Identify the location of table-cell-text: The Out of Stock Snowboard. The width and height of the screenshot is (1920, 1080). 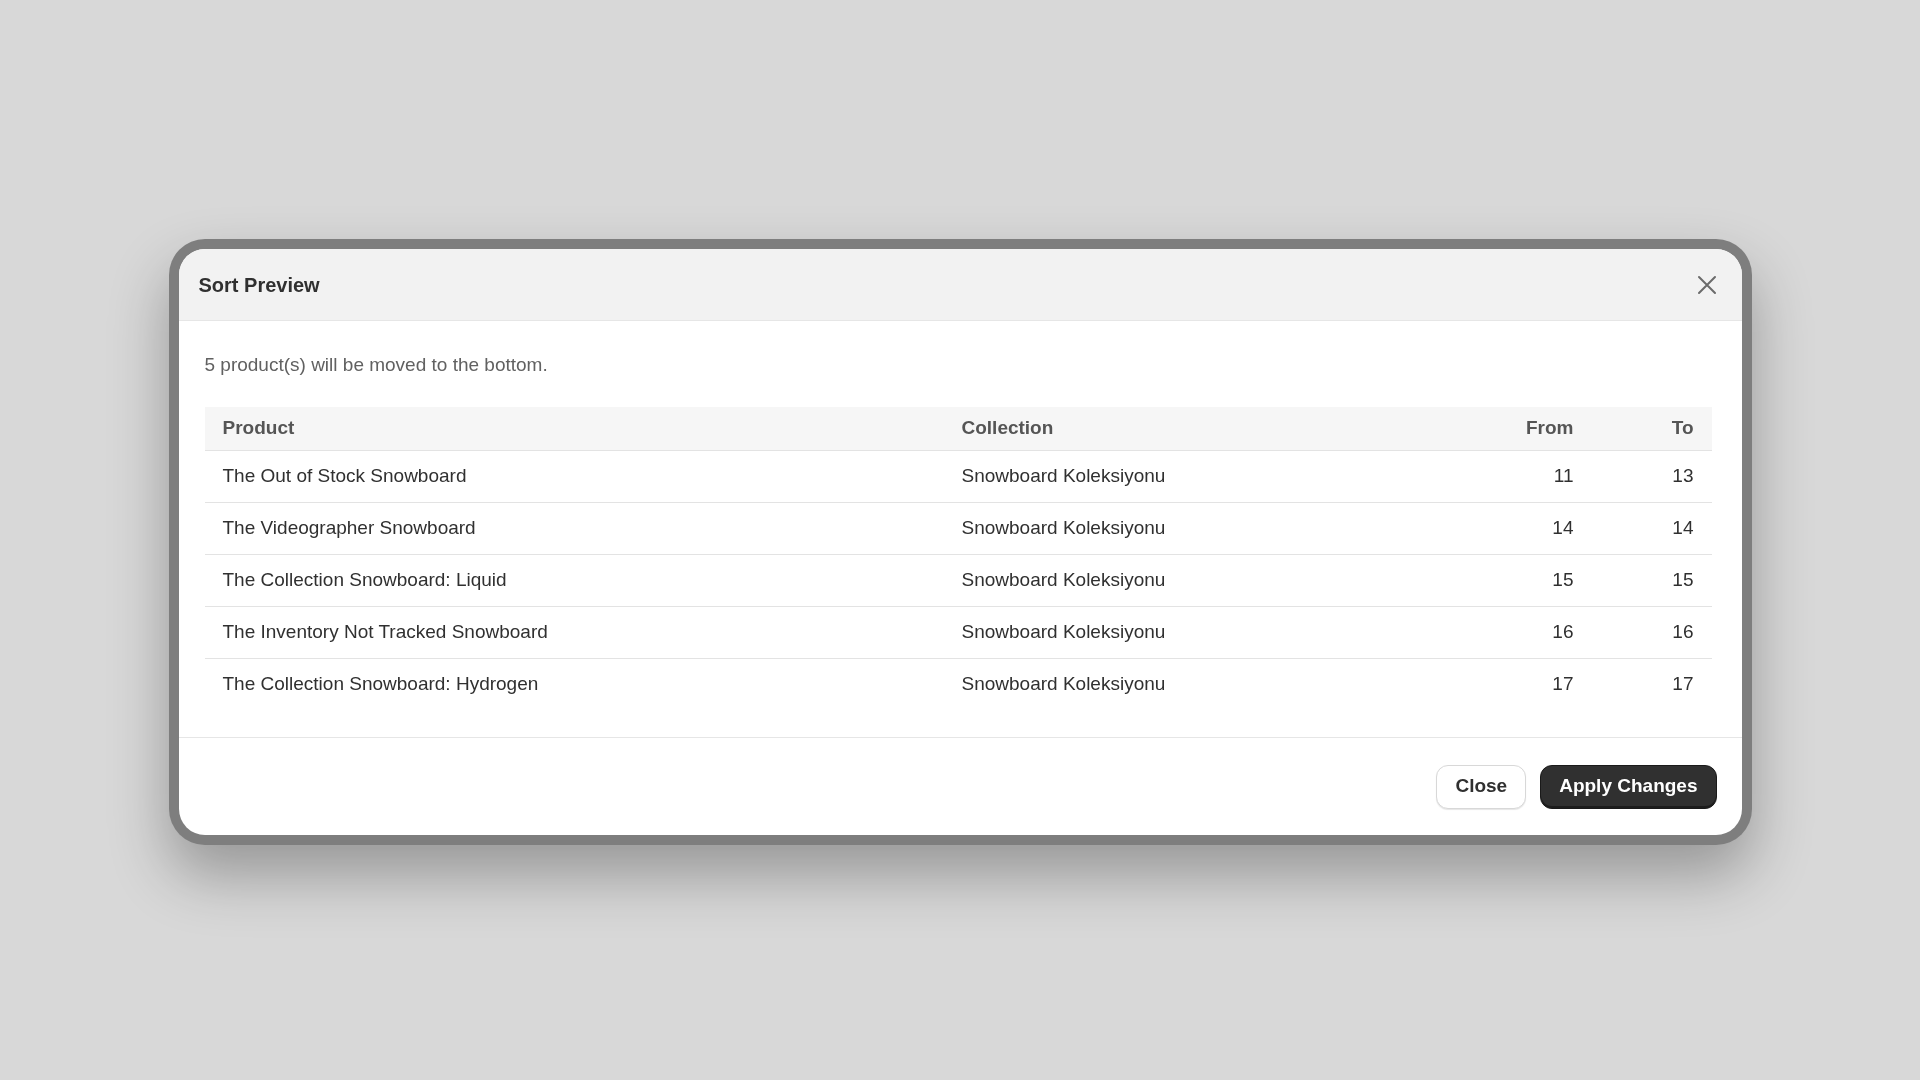
(344, 475).